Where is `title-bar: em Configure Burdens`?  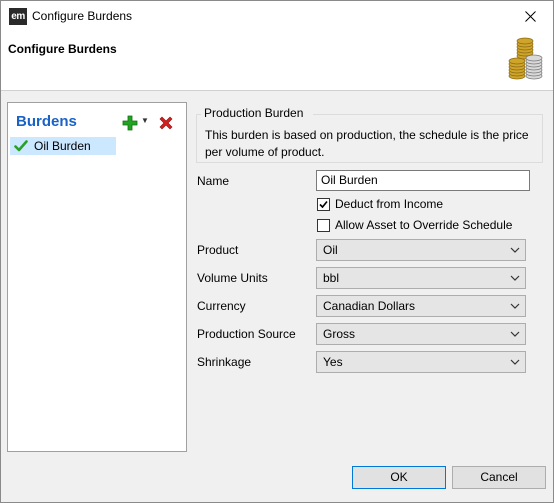
title-bar: em Configure Burdens is located at coordinates (277, 16).